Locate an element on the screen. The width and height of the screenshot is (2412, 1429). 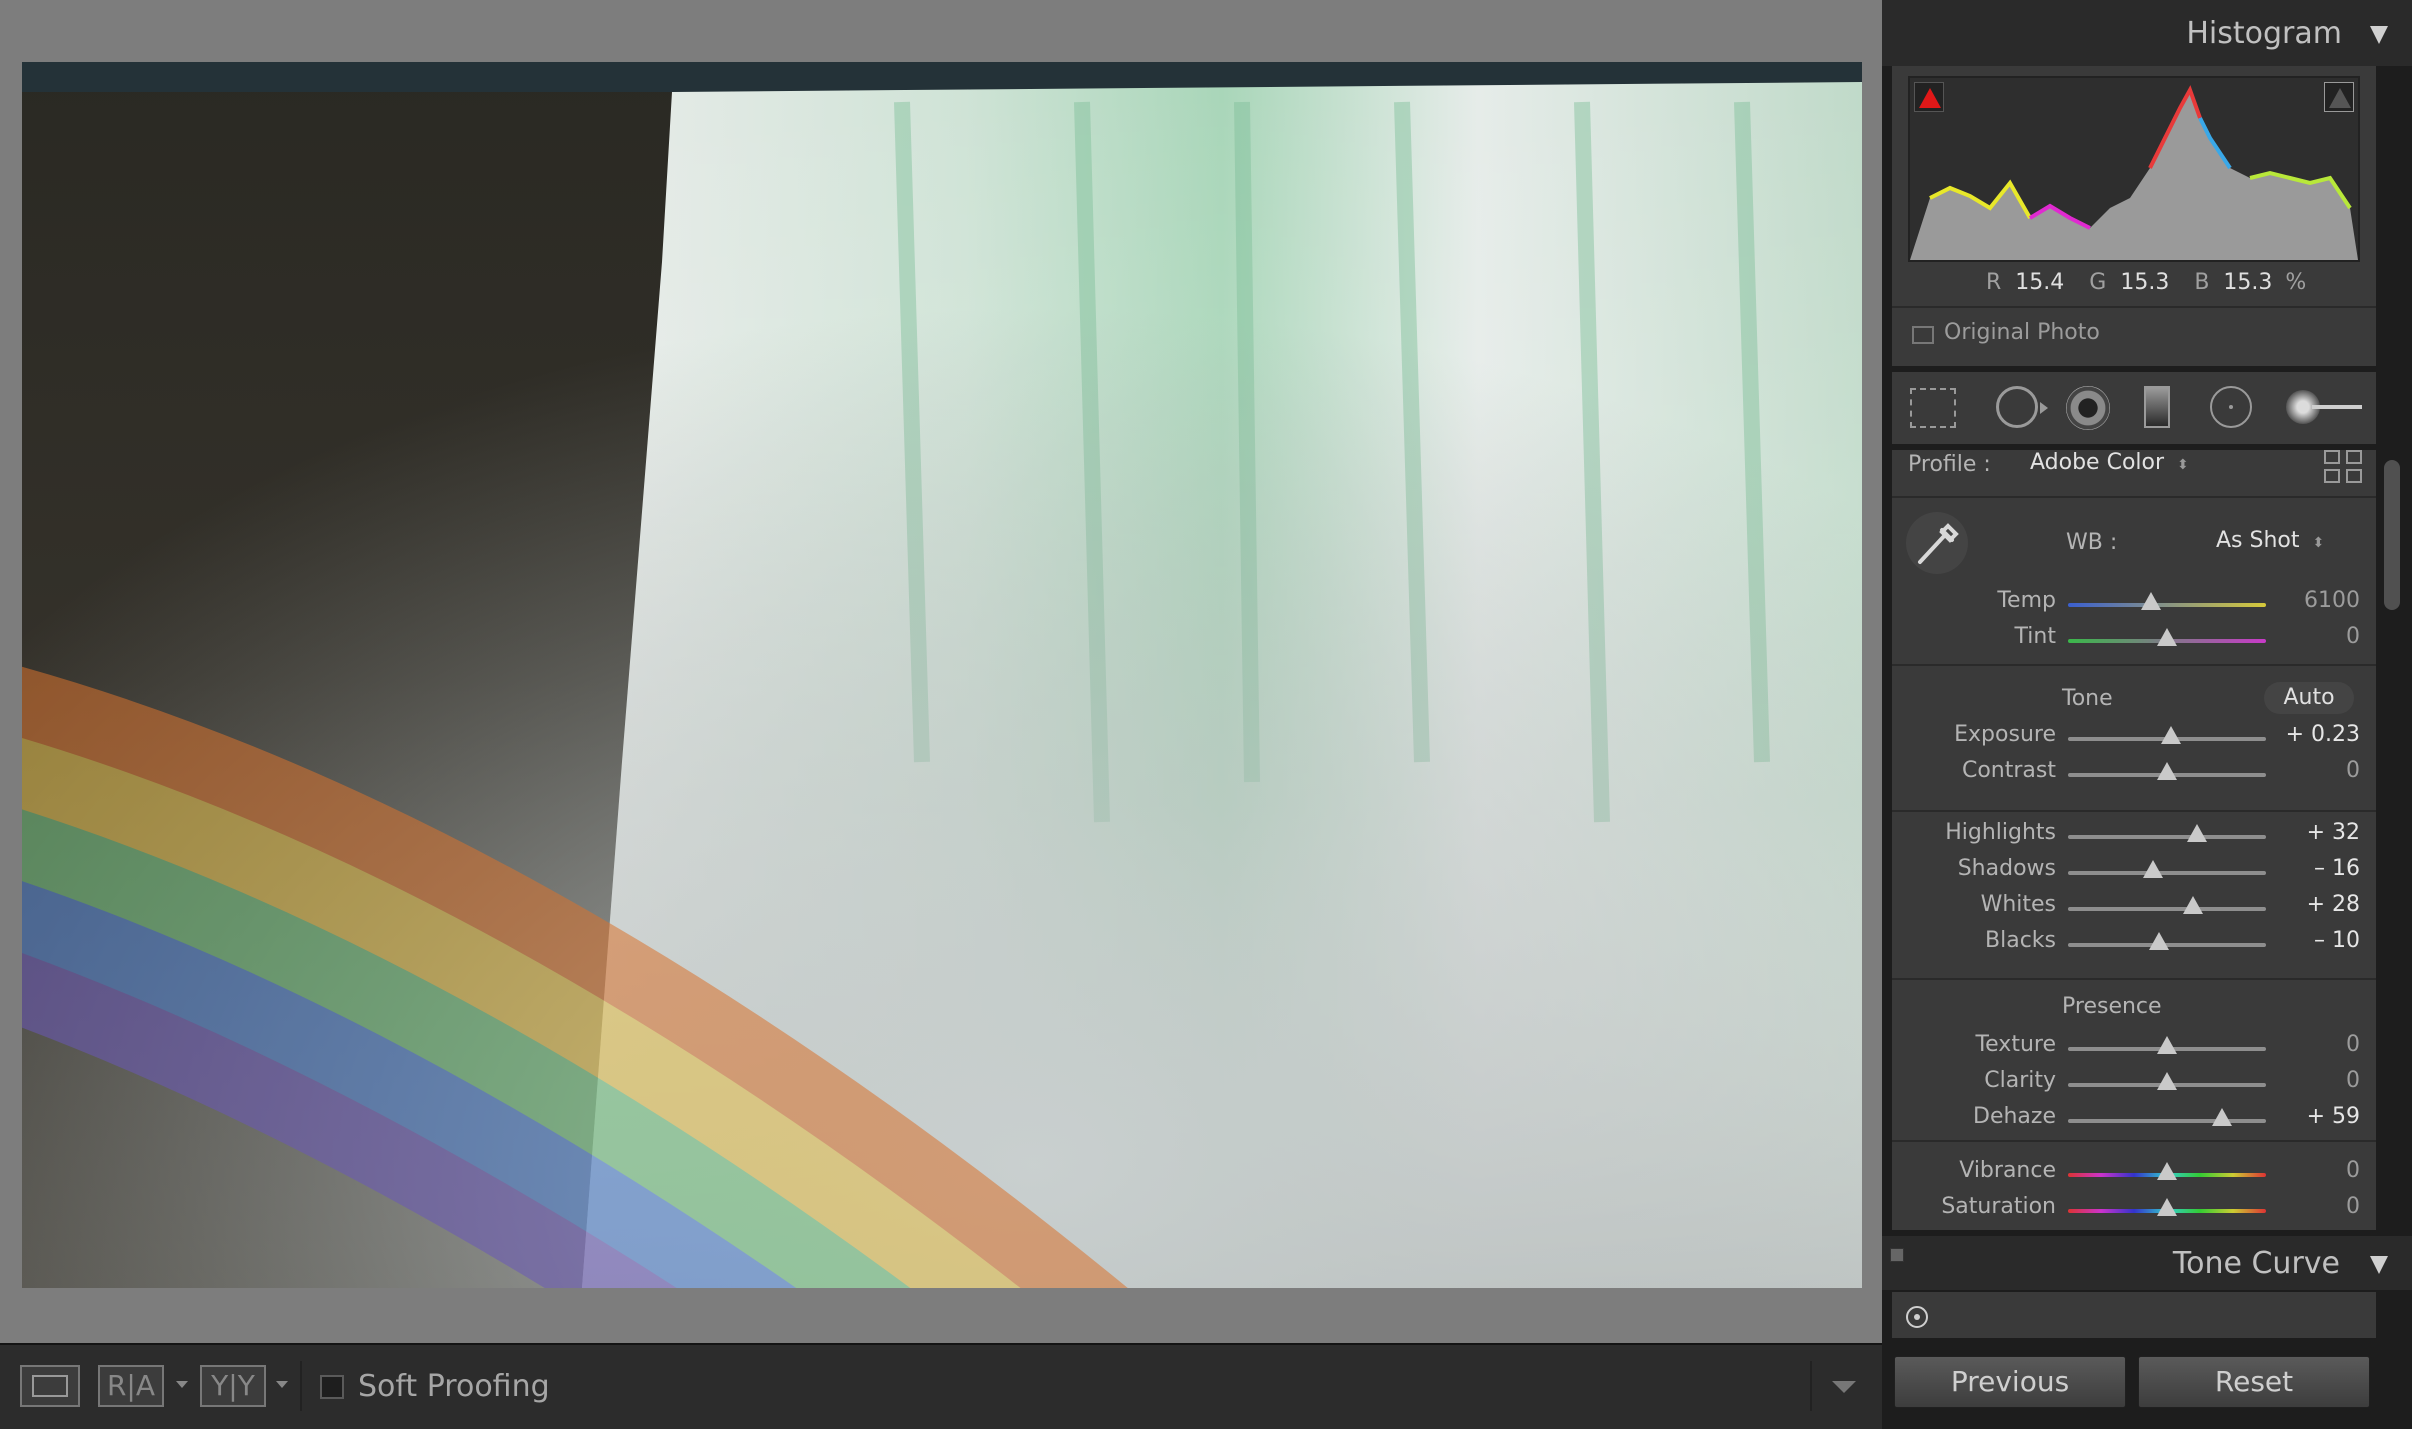
r-value: 15.4 is located at coordinates (2040, 282).